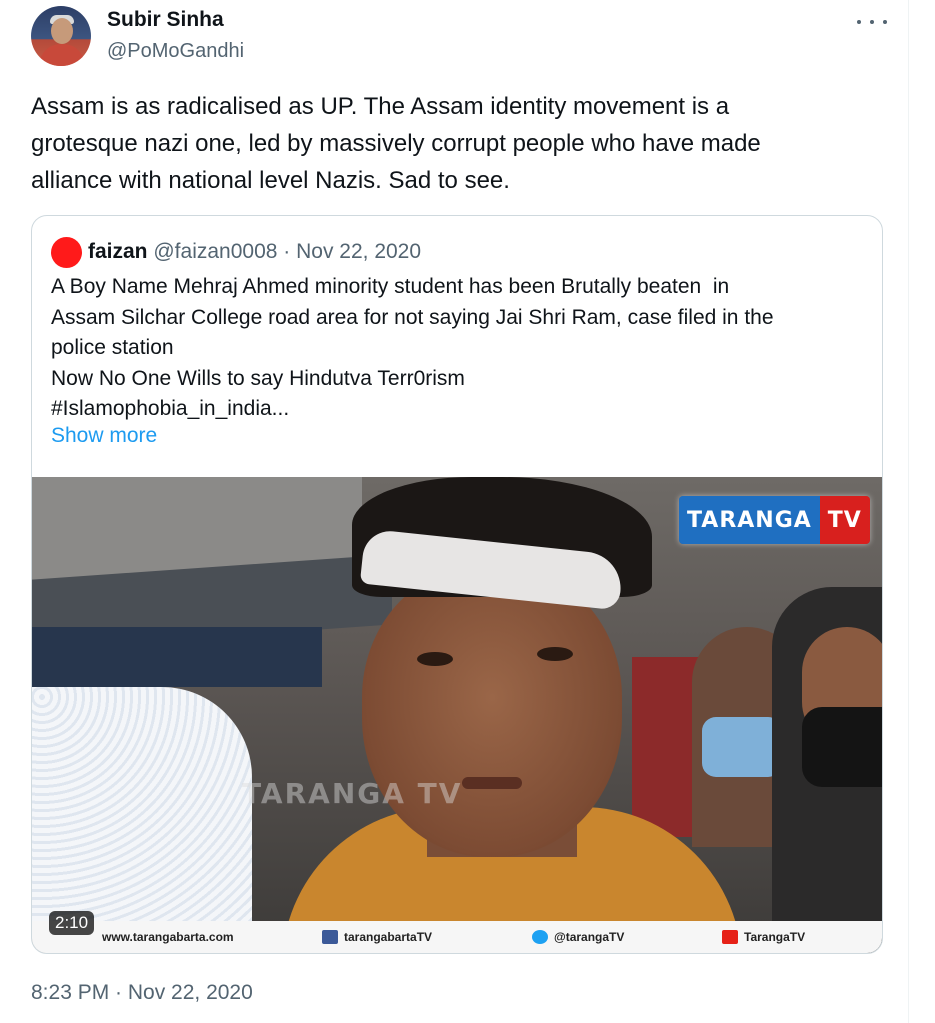 The height and width of the screenshot is (1023, 935). I want to click on video-bg-awning, so click(177, 657).